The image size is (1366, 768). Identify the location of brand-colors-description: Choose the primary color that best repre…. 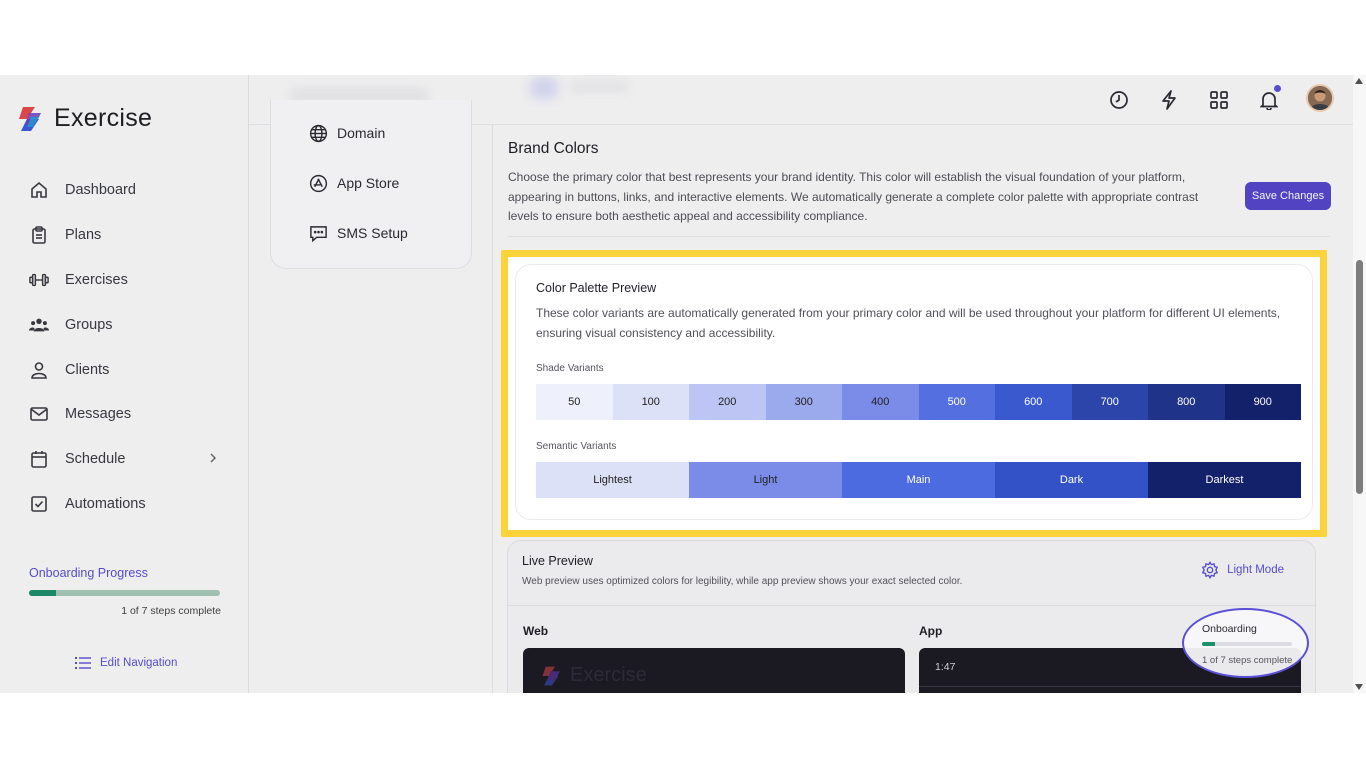
(853, 196).